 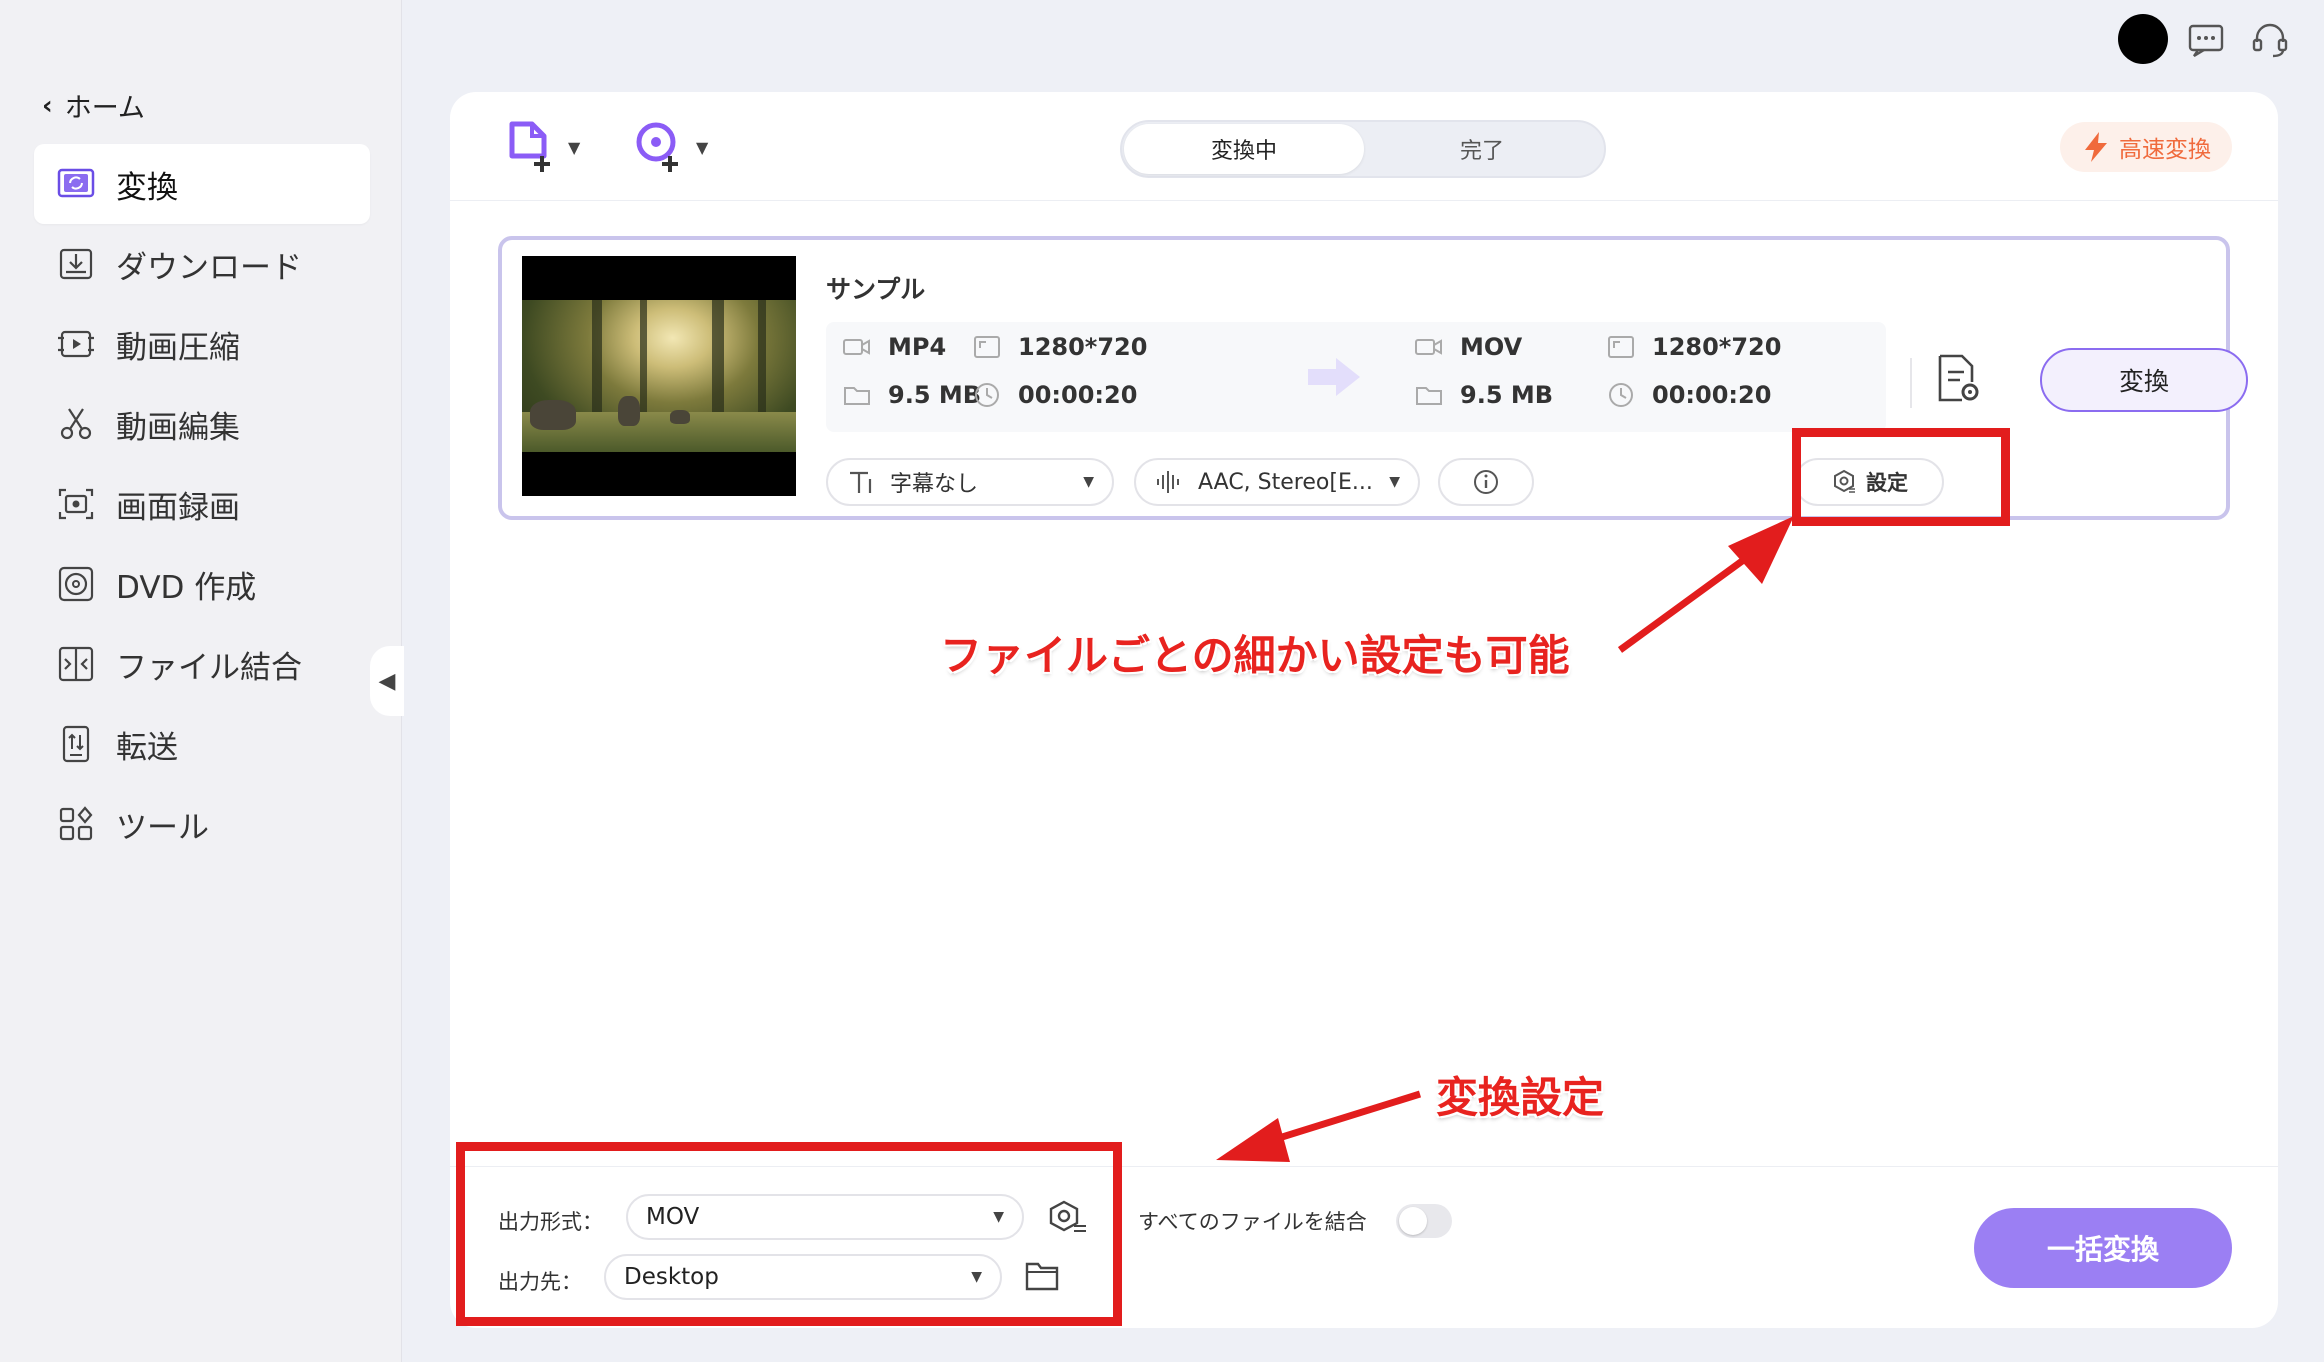 I want to click on sidebar-item-label: ファイル結合, so click(x=209, y=667).